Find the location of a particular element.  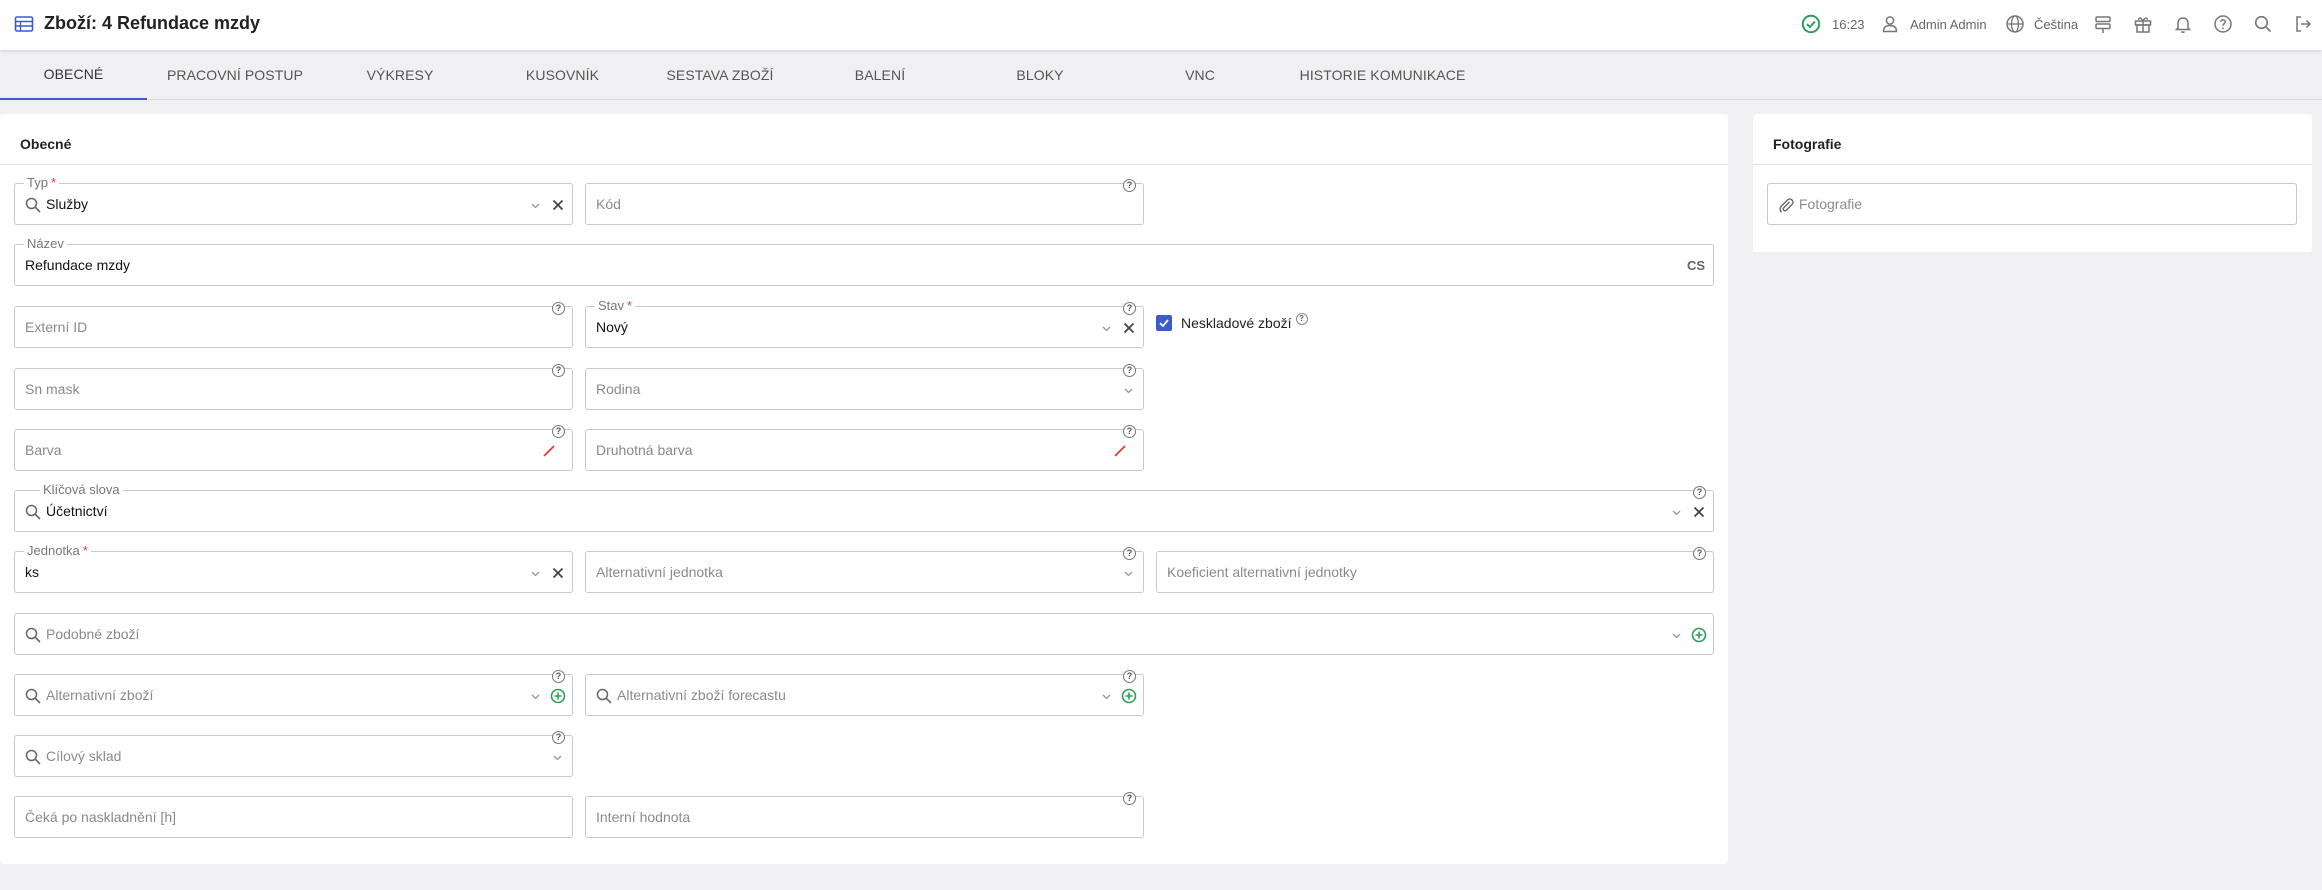

rodina-field: Rodina ? is located at coordinates (864, 387).